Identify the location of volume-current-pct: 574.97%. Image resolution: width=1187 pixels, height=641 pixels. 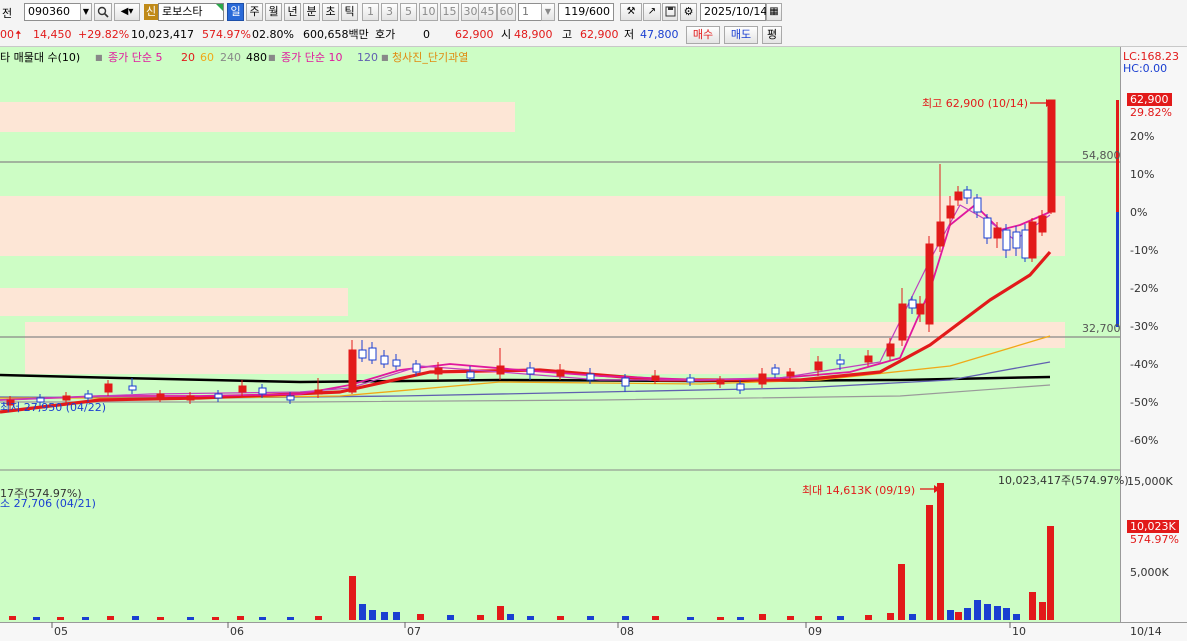
(1154, 539).